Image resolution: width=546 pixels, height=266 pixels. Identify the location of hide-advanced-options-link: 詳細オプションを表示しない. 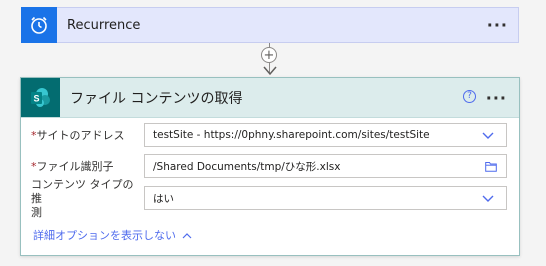
(112, 235).